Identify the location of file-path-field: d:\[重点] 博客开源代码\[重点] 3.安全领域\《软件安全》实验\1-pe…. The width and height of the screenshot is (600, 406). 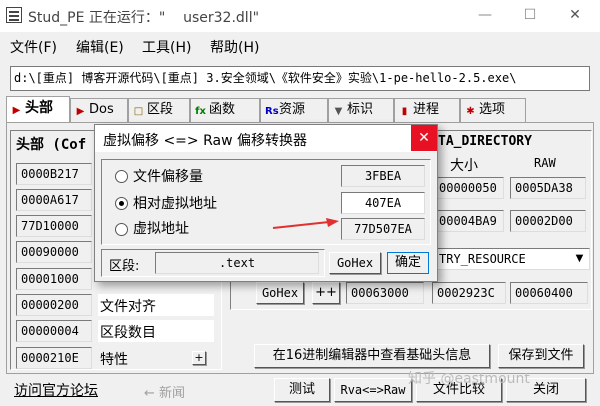
(300, 78).